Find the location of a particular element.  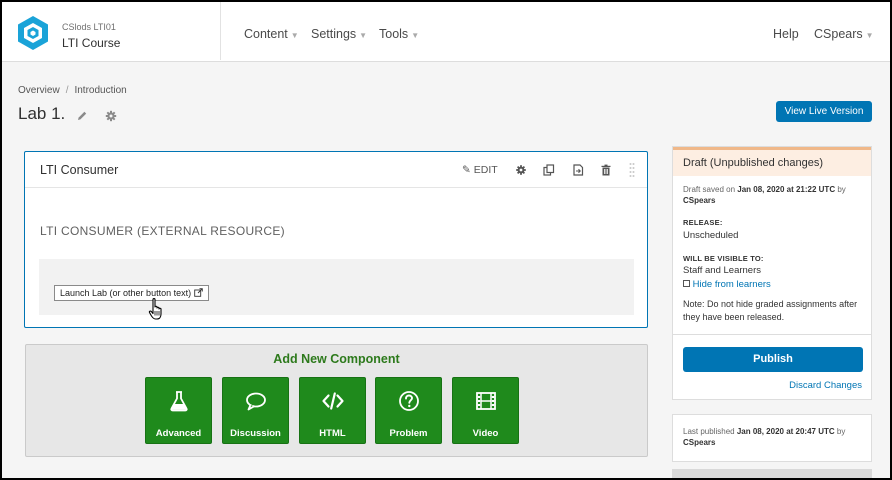

nav-settings-menu: Settings ▼ is located at coordinates (339, 34).